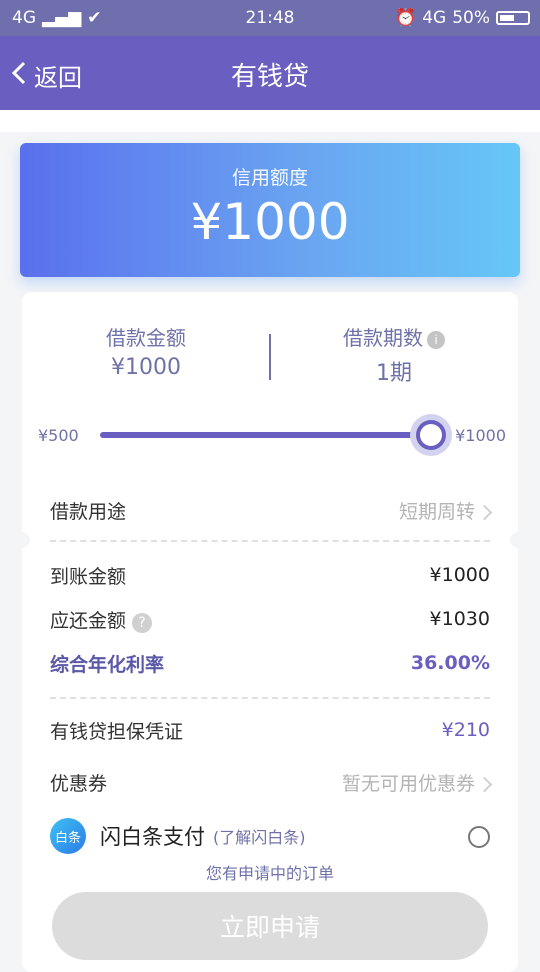 This screenshot has height=972, width=540. I want to click on loan-amount-value: ¥1000, so click(146, 367).